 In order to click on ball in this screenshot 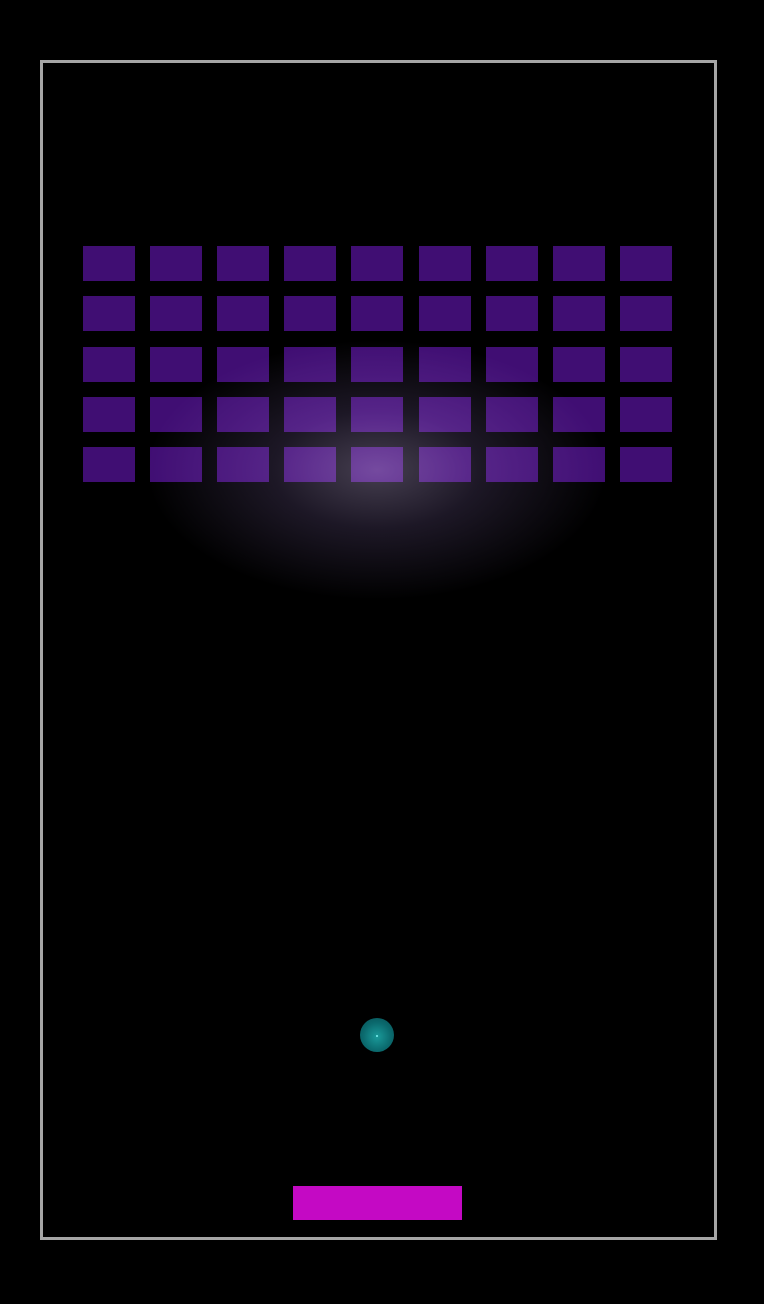, I will do `click(377, 1035)`.